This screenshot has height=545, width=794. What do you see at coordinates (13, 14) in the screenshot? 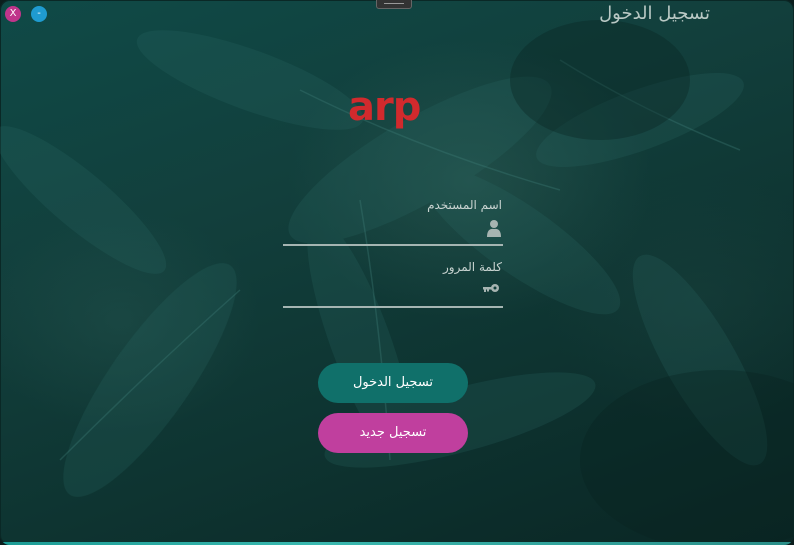
I see `close-button: X` at bounding box center [13, 14].